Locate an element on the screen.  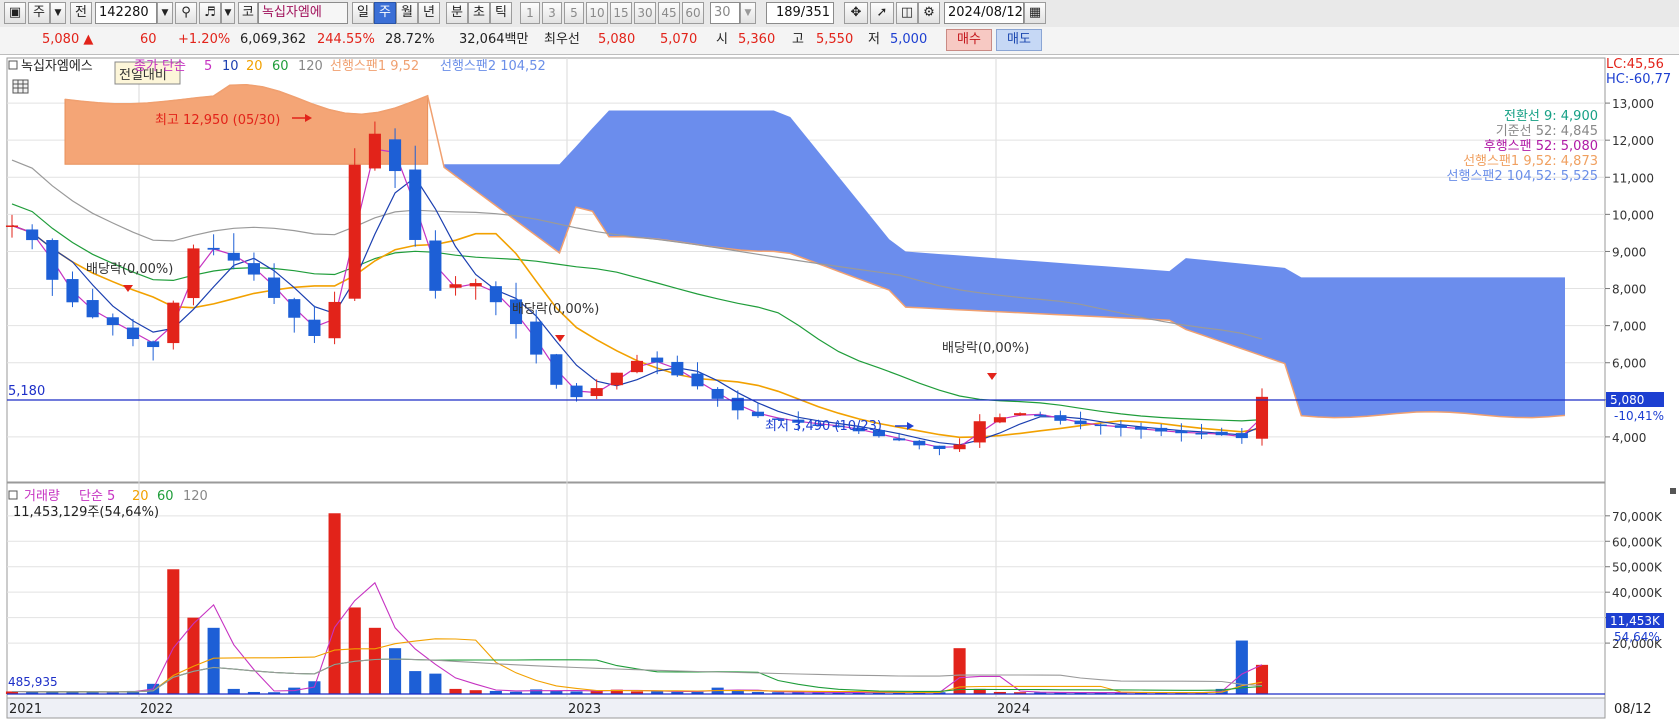
period-week-button: 주 is located at coordinates (385, 13).